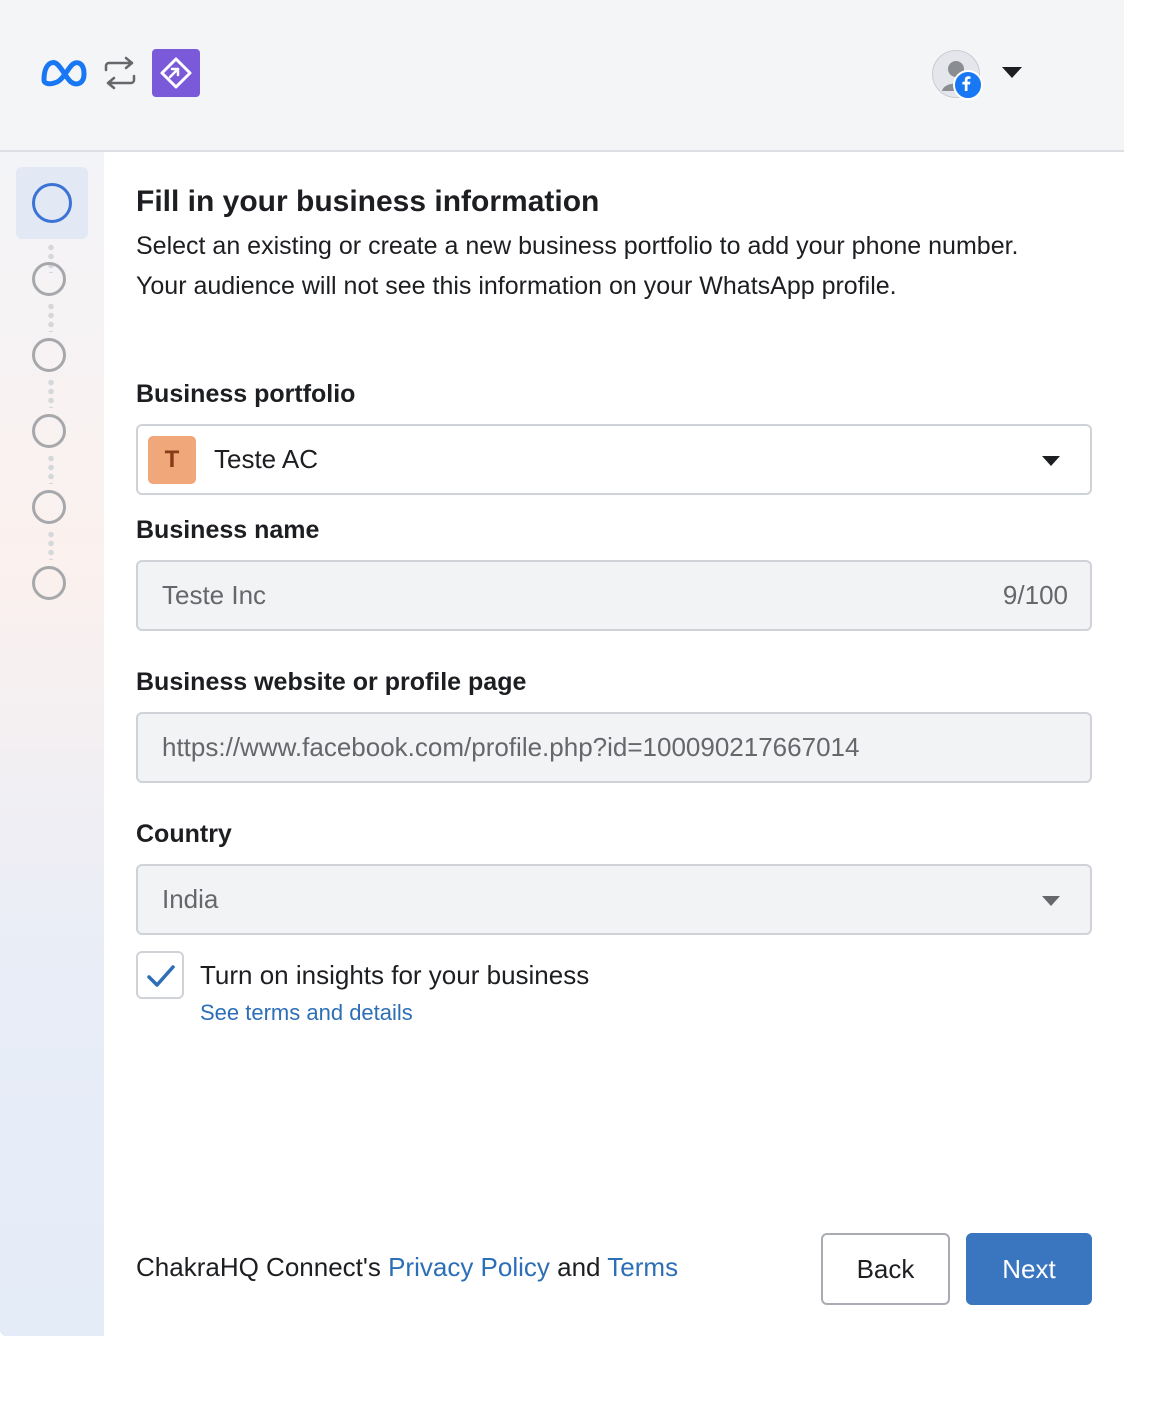  Describe the element at coordinates (306, 1013) in the screenshot. I see `terms-details-link: See terms and details` at that location.